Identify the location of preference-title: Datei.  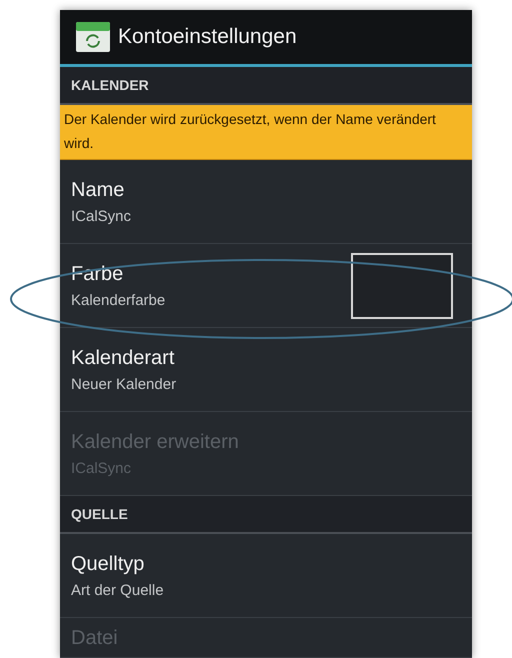
(94, 638).